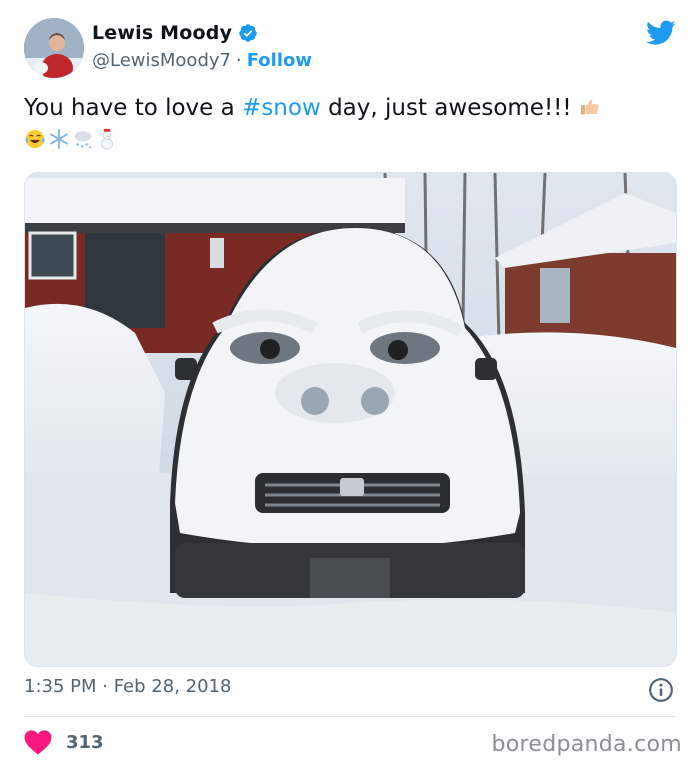 This screenshot has width=700, height=768. I want to click on snowflake-icon, so click(59, 139).